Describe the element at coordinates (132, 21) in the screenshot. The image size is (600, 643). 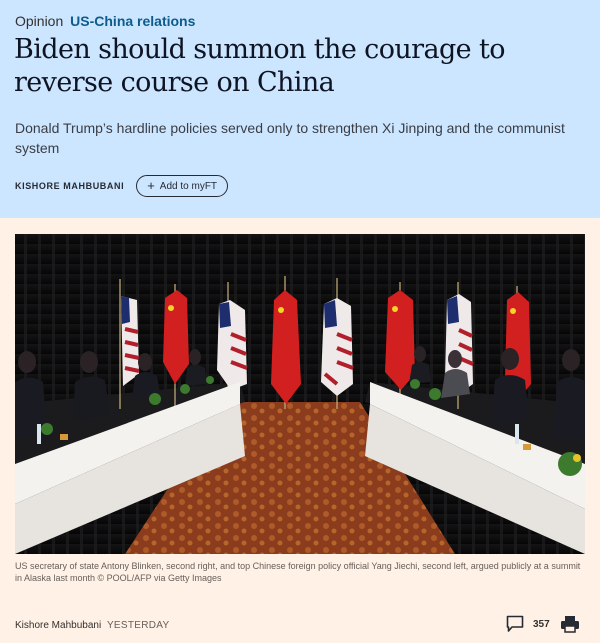
I see `topic-link: US-China relations` at that location.